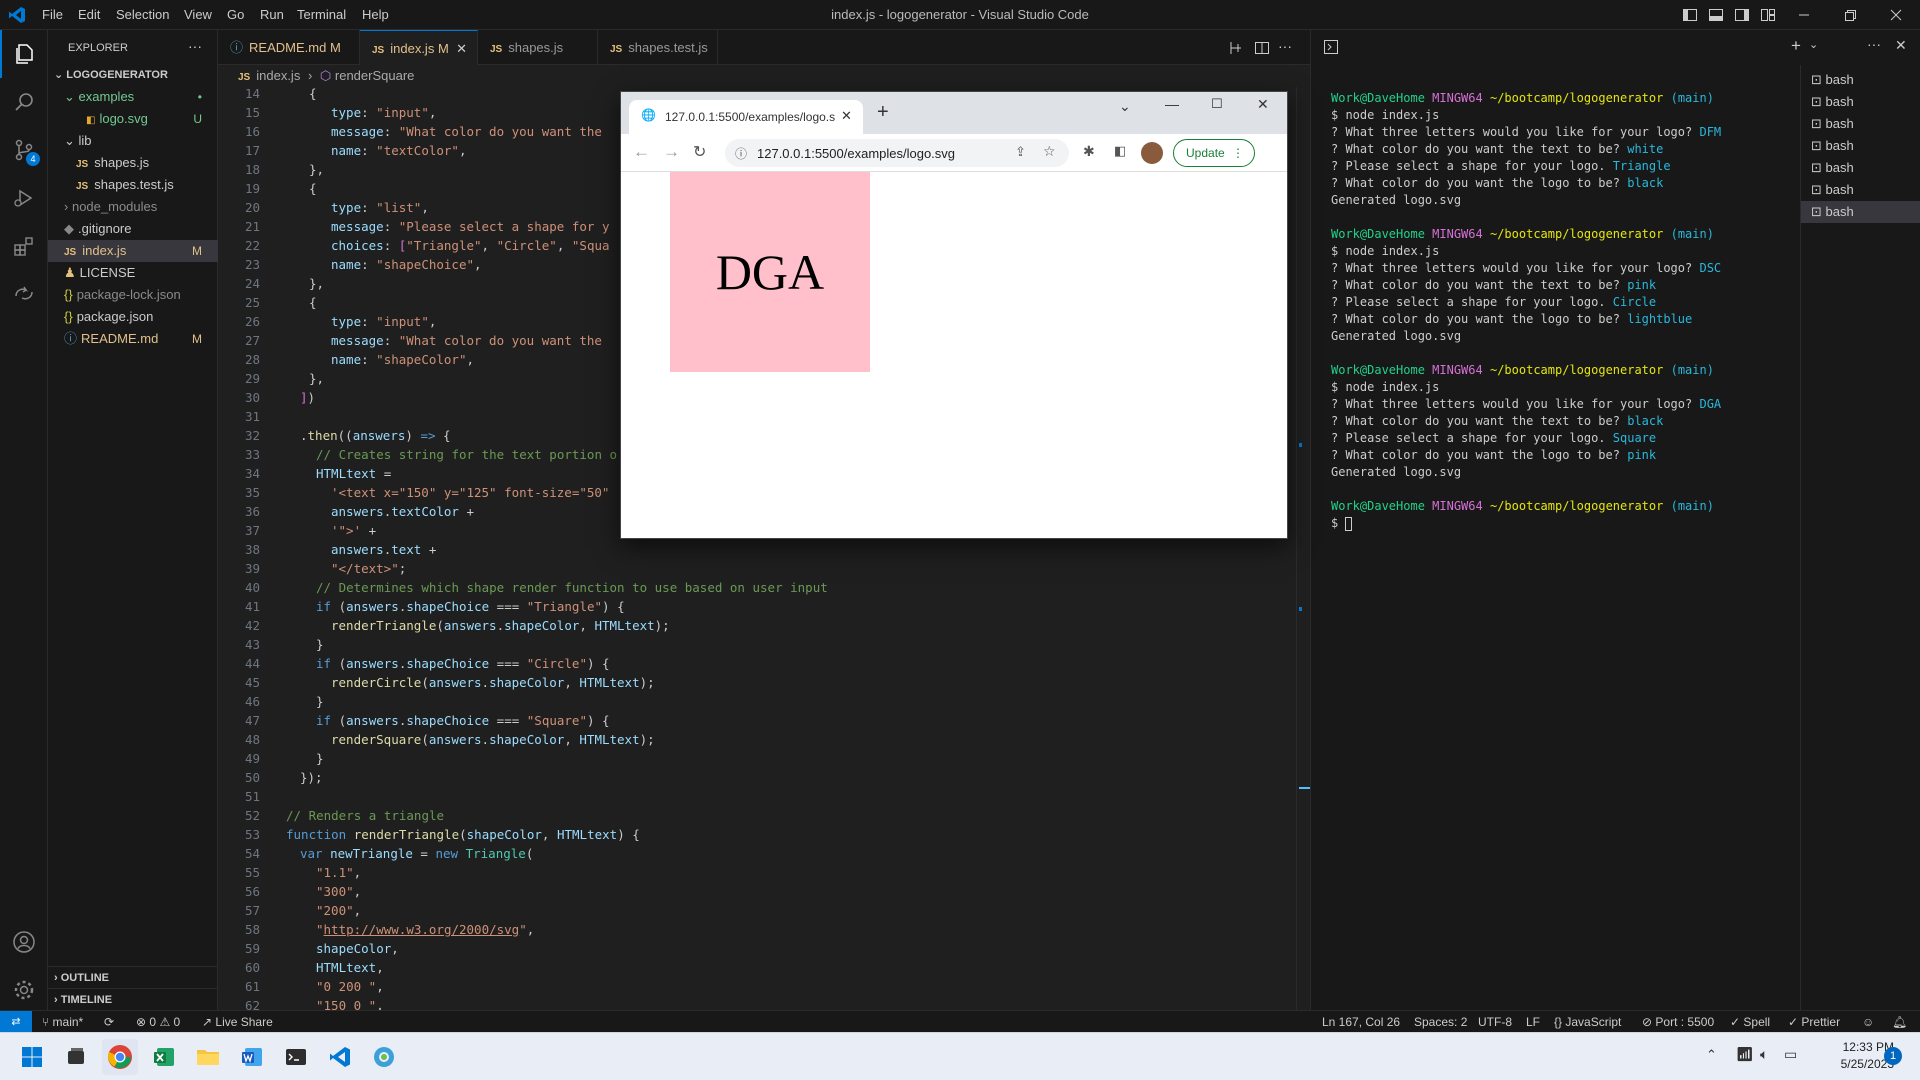 This screenshot has width=1920, height=1080. Describe the element at coordinates (272, 15) in the screenshot. I see `menu-run: Run` at that location.